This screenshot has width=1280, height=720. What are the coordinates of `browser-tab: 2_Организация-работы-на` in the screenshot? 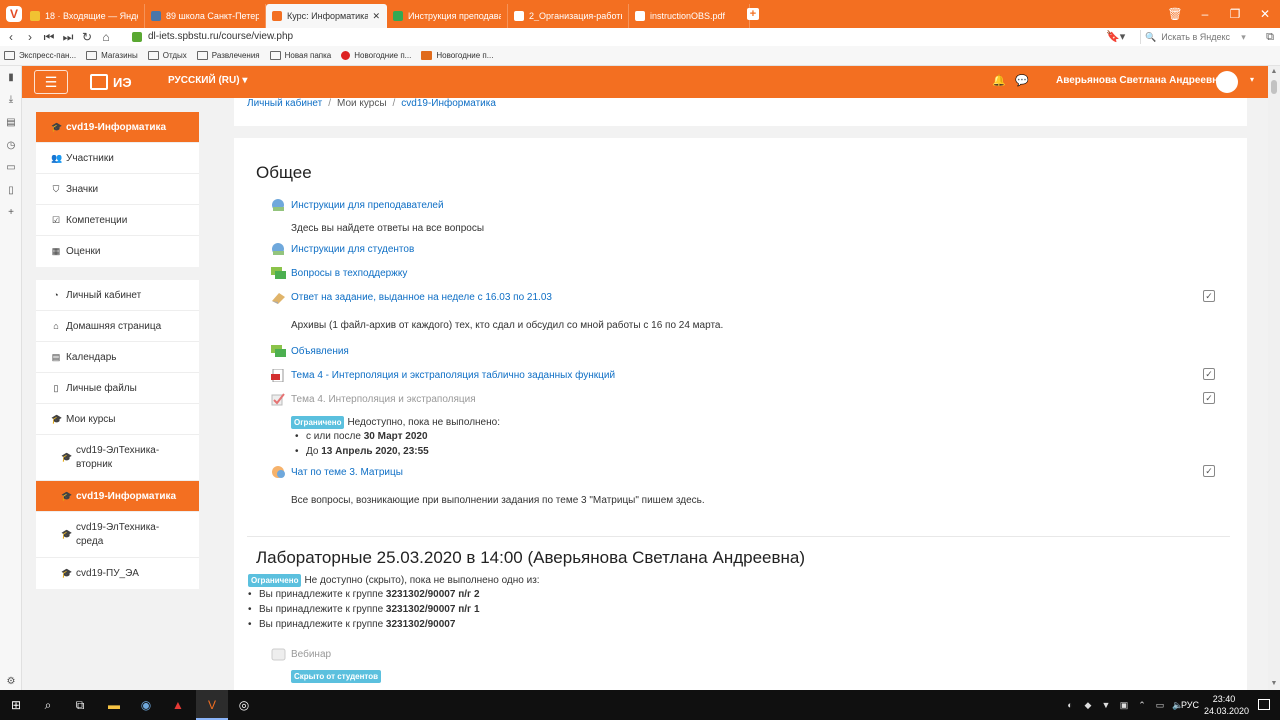 It's located at (568, 16).